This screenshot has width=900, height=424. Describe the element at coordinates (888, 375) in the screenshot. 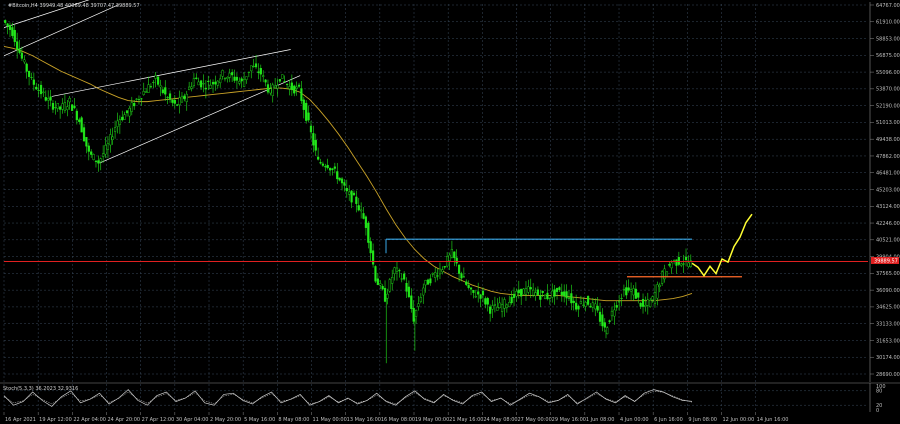

I see `y-tick-label: 28690.00` at that location.